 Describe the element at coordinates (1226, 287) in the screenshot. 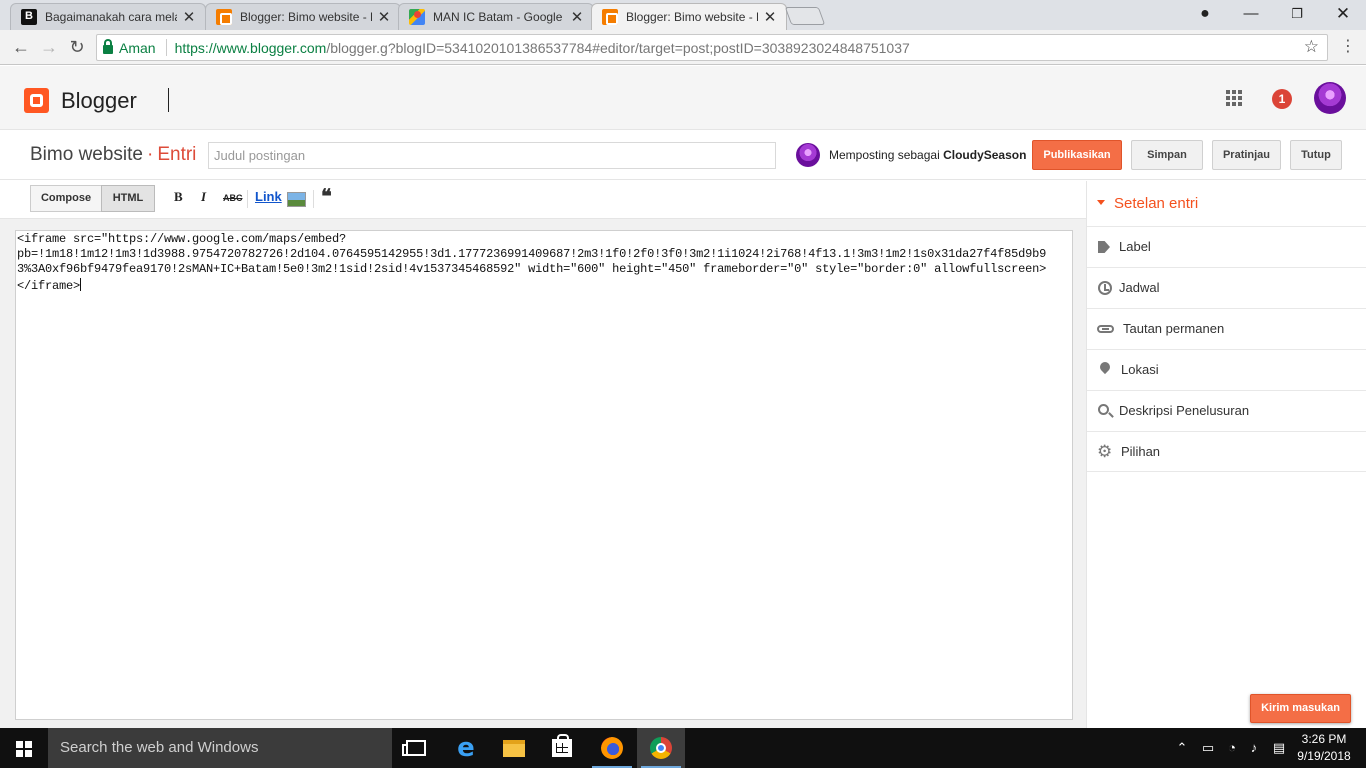

I see `settings-item-schedule: Jadwal` at that location.